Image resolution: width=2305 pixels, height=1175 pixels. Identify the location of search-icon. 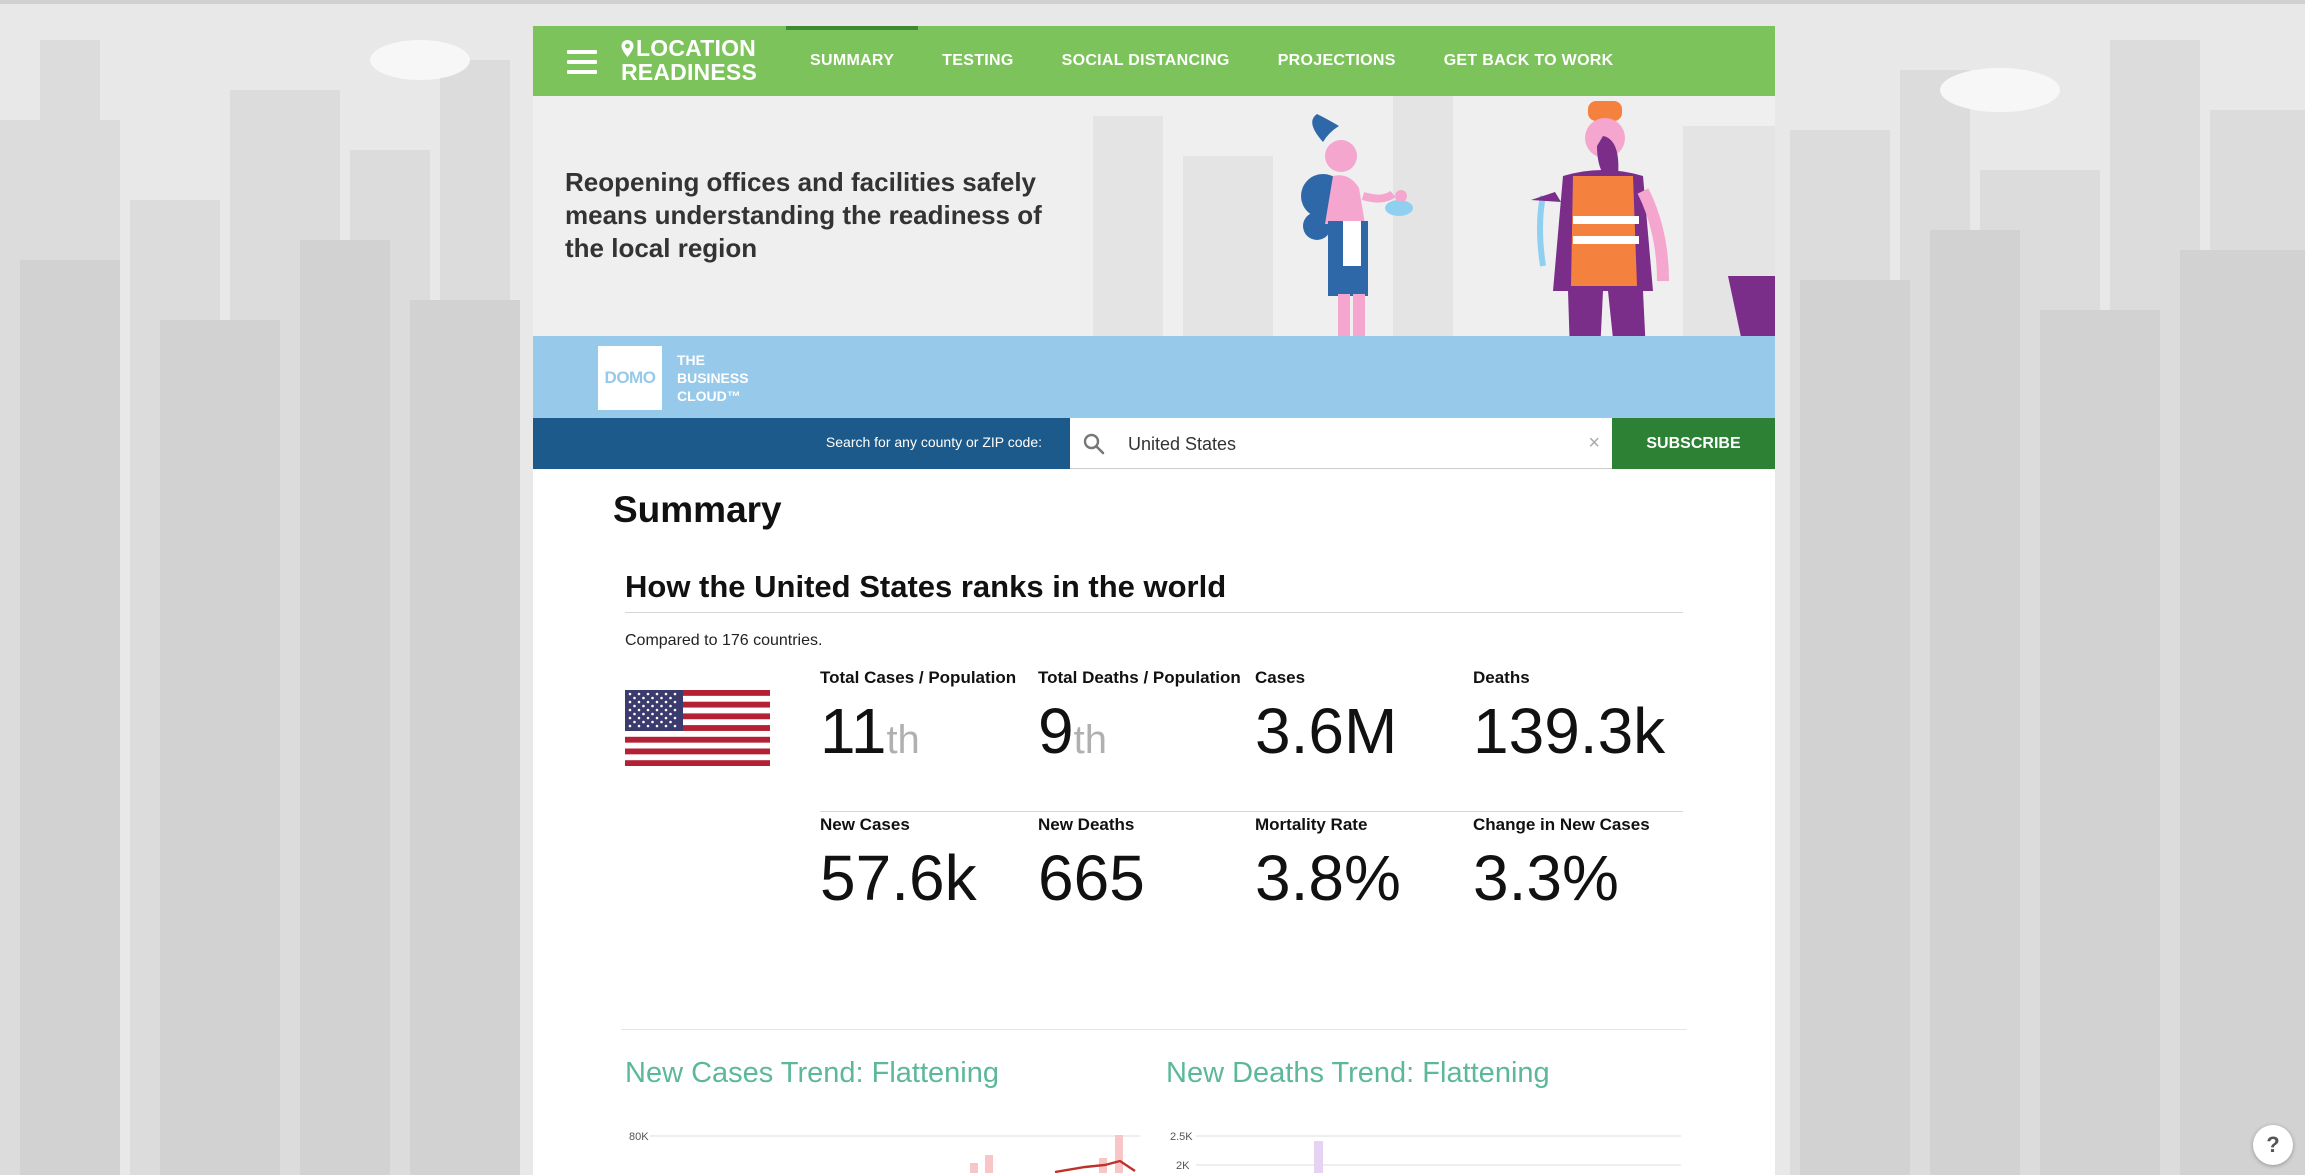
(1094, 444).